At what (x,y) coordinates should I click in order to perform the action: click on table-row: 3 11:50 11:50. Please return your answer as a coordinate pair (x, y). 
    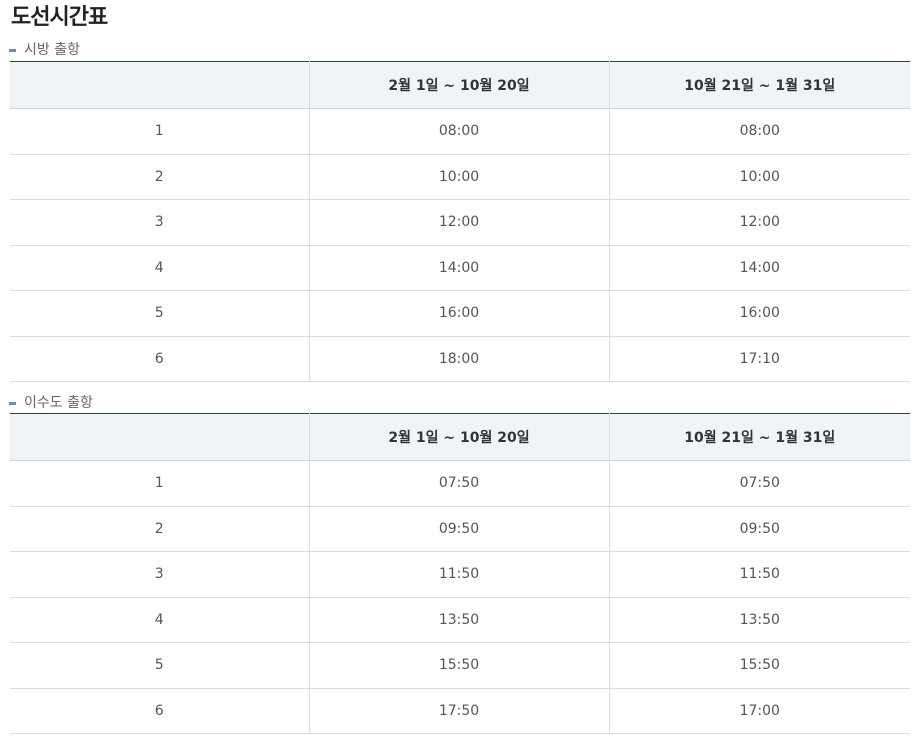
    Looking at the image, I should click on (460, 574).